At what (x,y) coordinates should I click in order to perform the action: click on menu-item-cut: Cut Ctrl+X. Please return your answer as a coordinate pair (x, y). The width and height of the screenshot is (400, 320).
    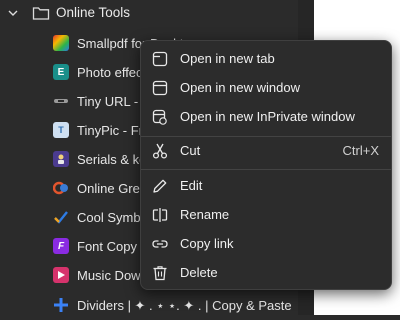
    Looking at the image, I should click on (266, 151).